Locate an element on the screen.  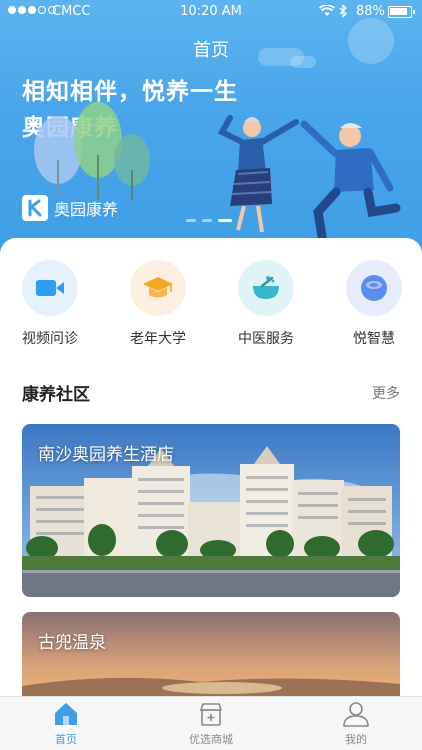
section-title: 康养社区 is located at coordinates (56, 395).